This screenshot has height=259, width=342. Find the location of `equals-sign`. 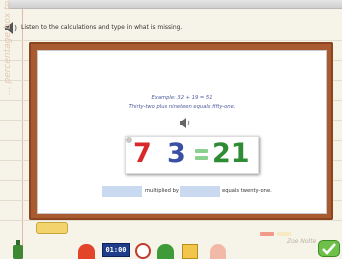

equals-sign is located at coordinates (201, 155).